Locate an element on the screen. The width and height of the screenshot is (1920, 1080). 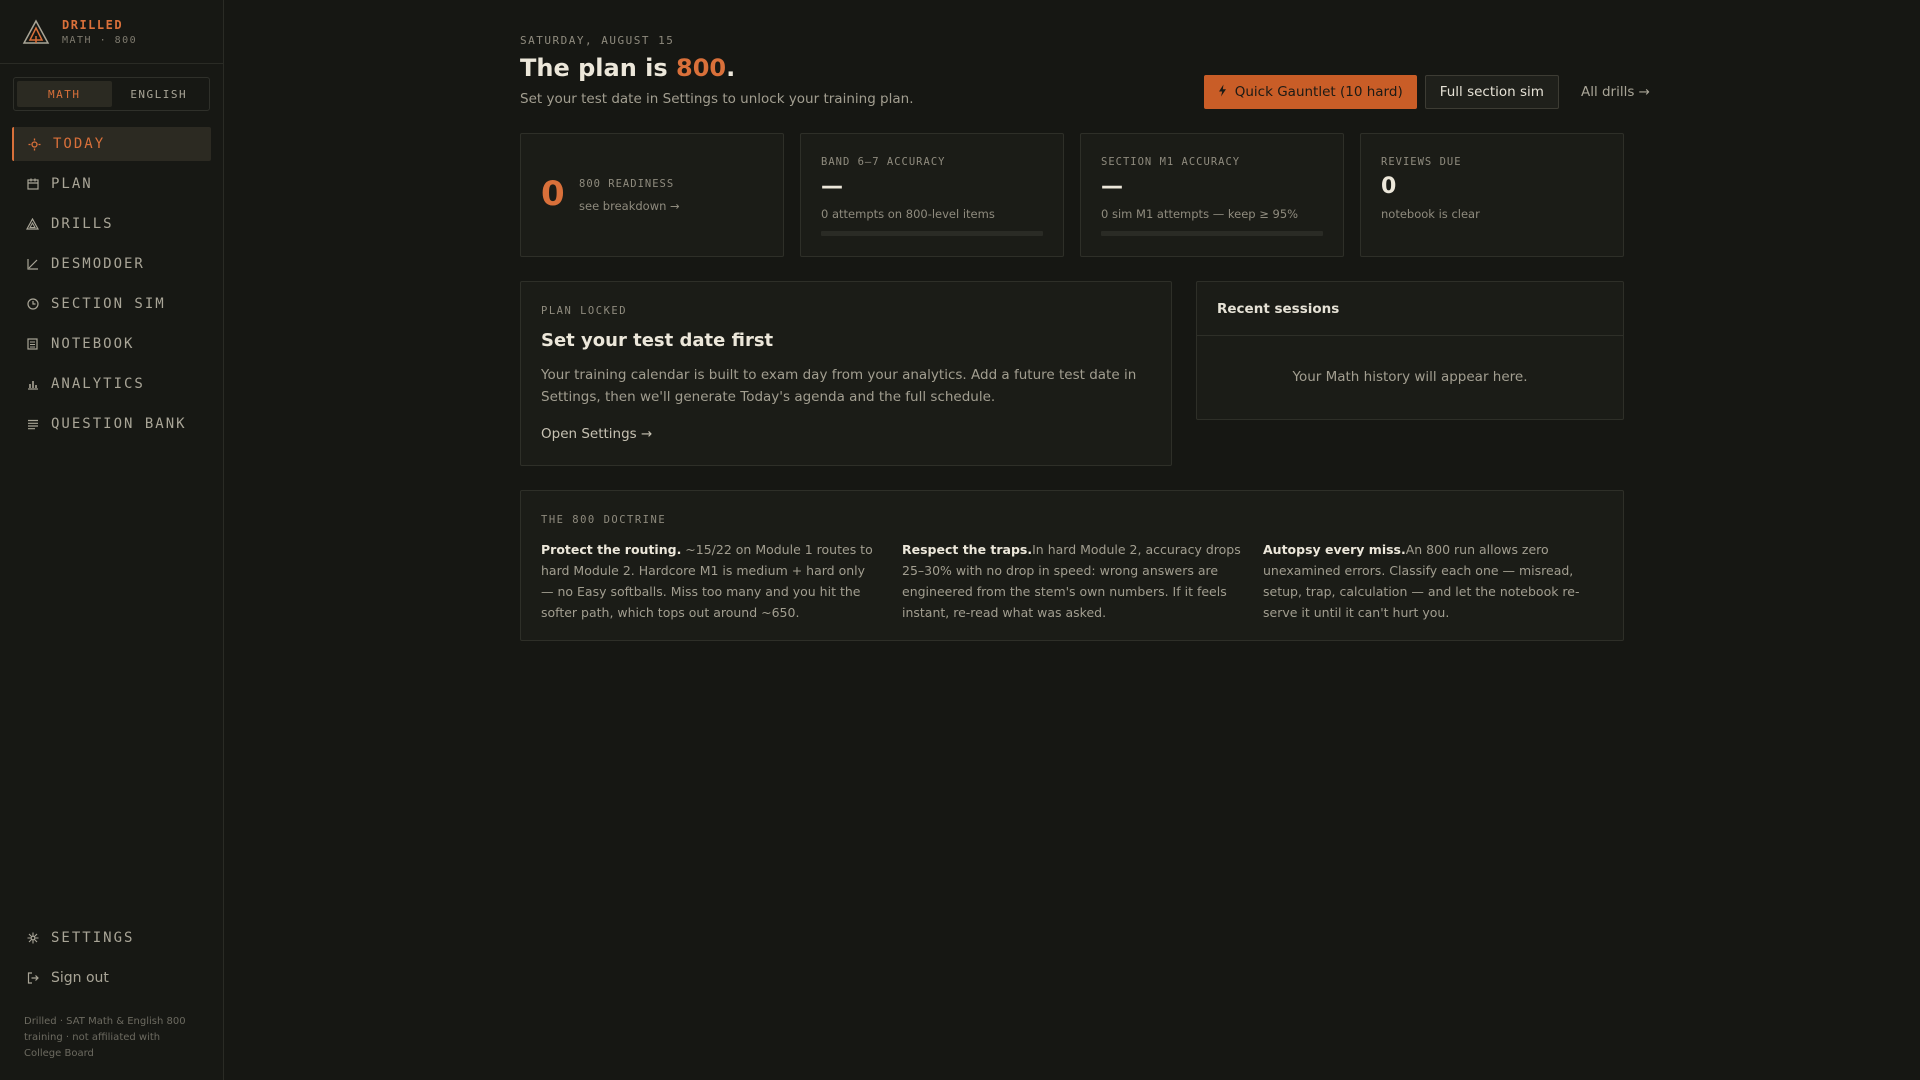
main-nav: TODAY PLAN DRILLS DESMODOER SECTION SIM is located at coordinates (111, 287).